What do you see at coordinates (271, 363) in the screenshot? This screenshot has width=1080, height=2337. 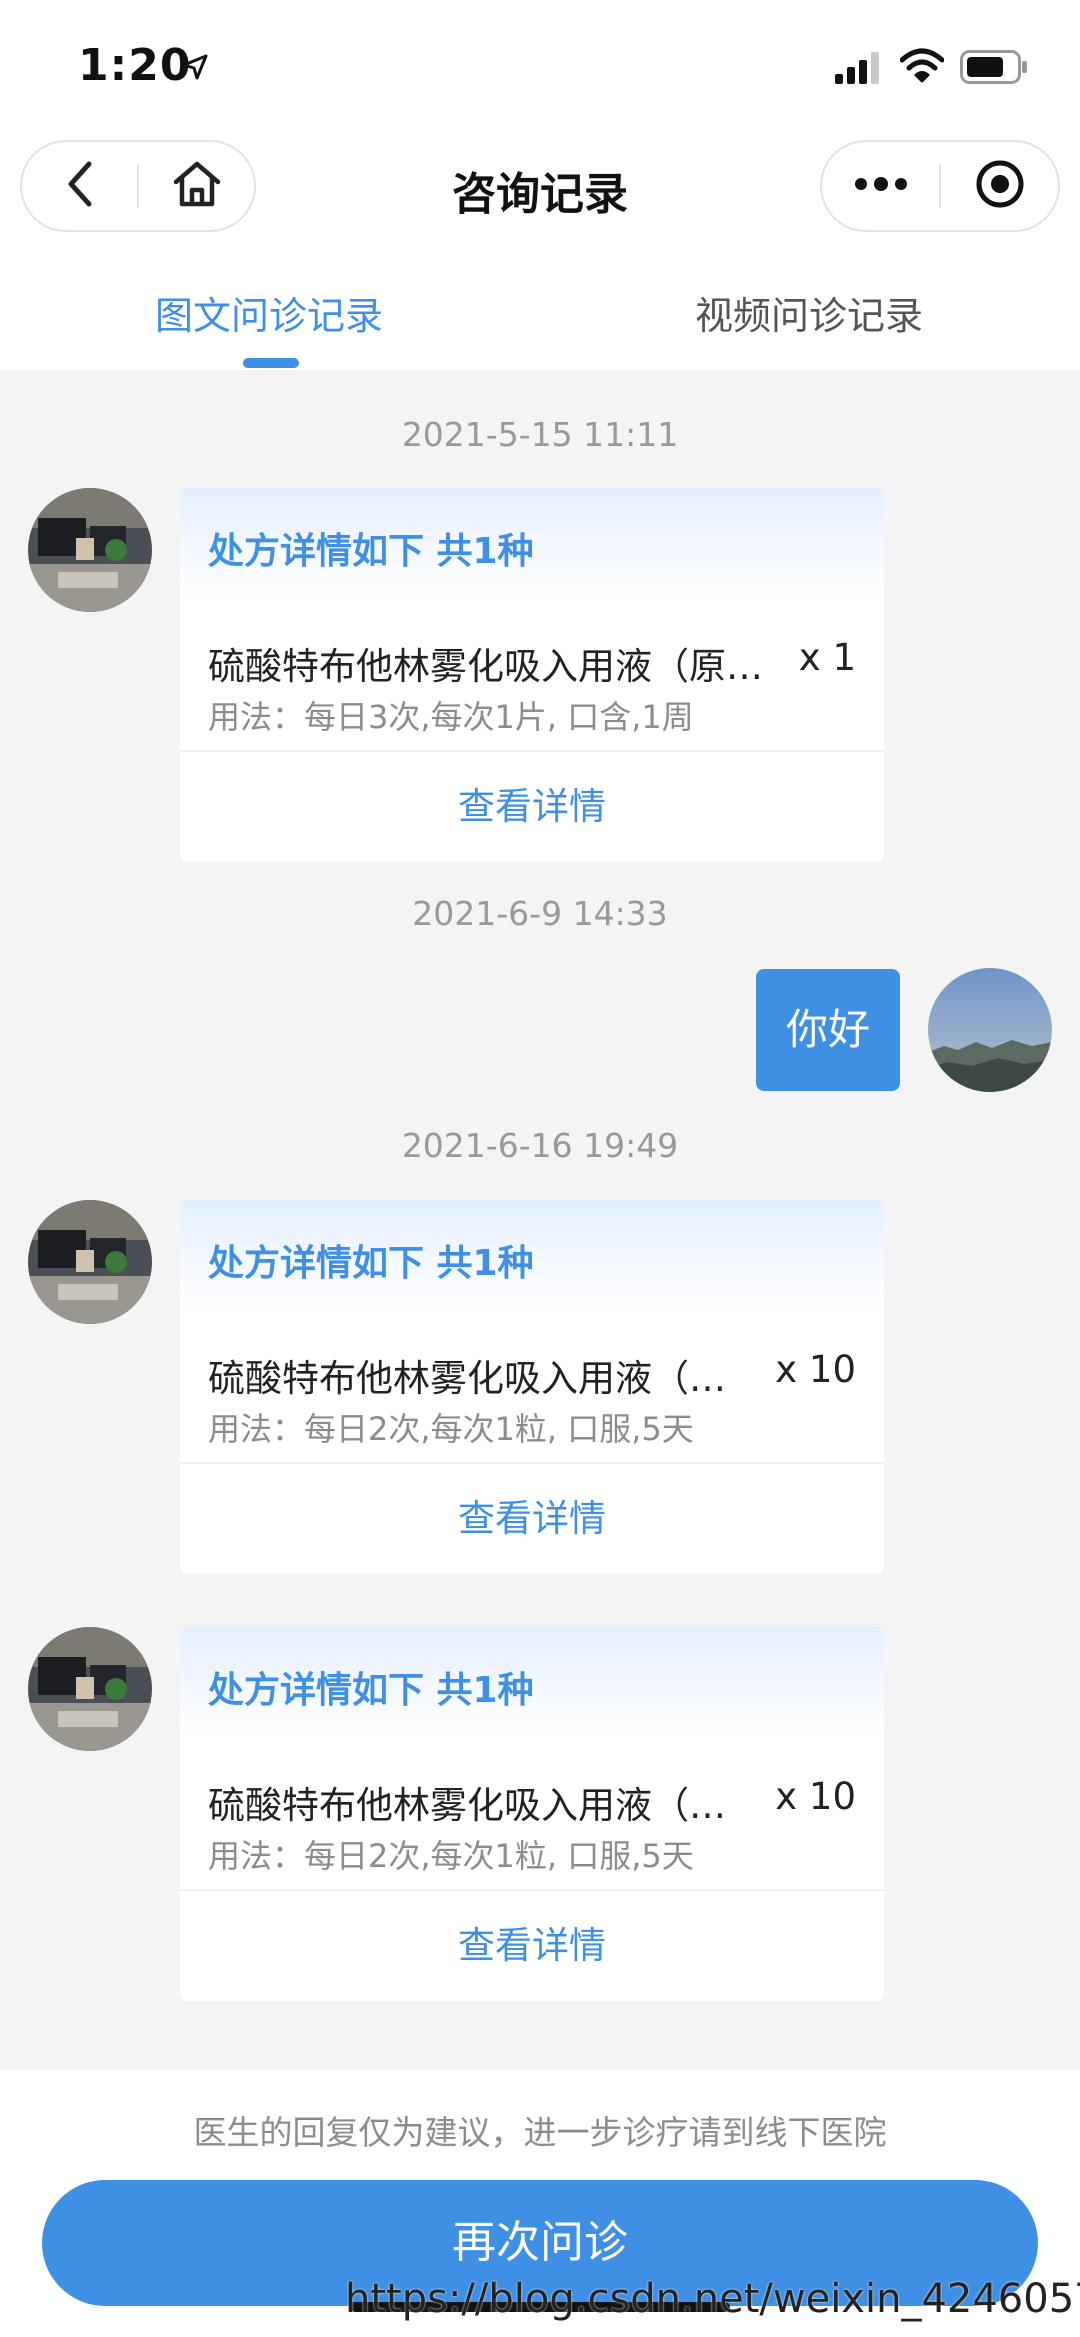 I see `active-tab-indicator` at bounding box center [271, 363].